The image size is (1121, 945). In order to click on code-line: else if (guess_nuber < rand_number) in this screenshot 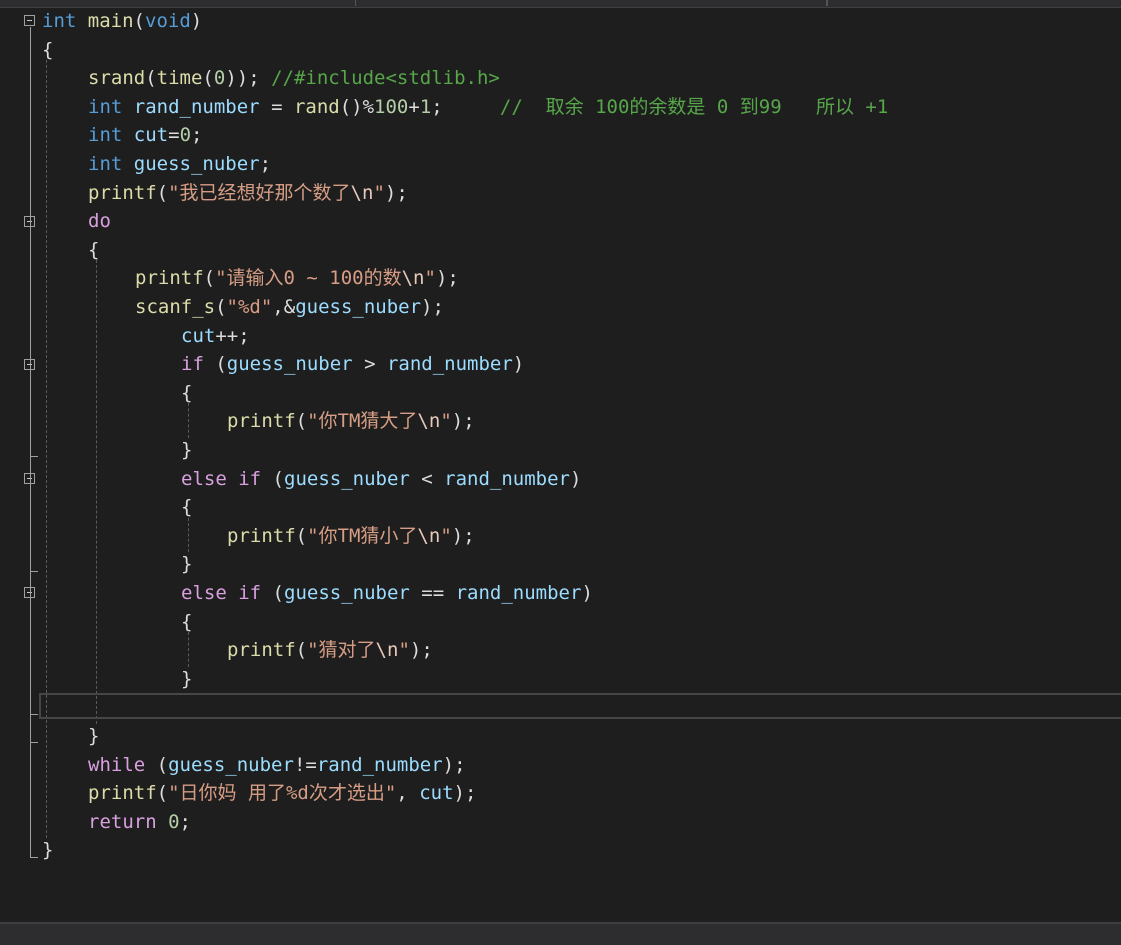, I will do `click(381, 479)`.